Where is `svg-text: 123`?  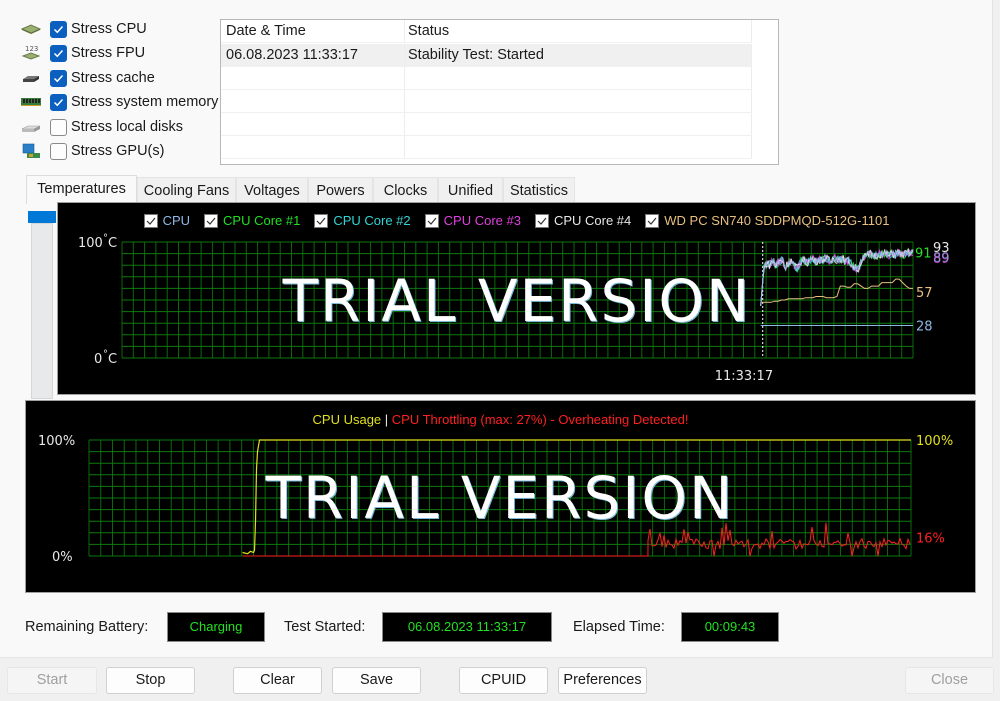 svg-text: 123 is located at coordinates (31, 49).